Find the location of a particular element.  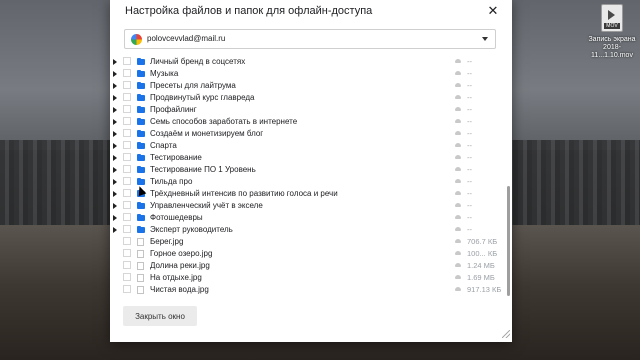

folder-row: Пресеты для лайтрума -- is located at coordinates (307, 86).